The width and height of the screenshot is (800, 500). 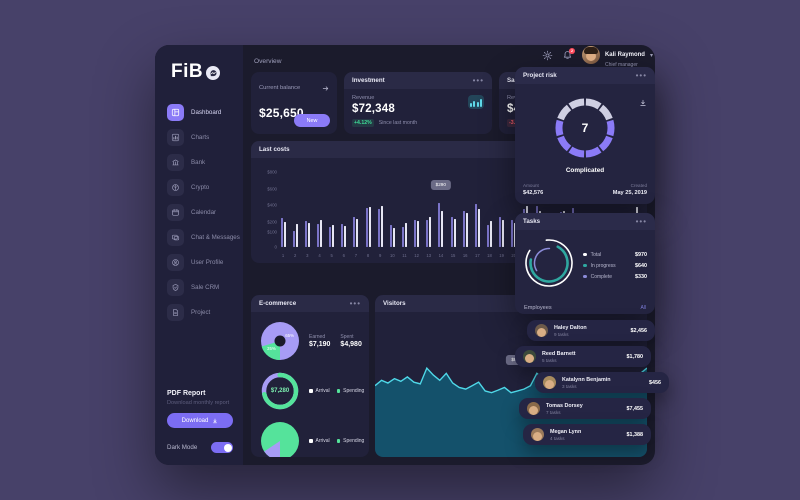 I want to click on logo-text: FiB, so click(x=187, y=71).